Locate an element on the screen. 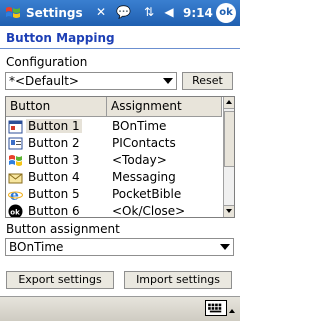 The width and height of the screenshot is (320, 321). svg-text: e is located at coordinates (14, 195).